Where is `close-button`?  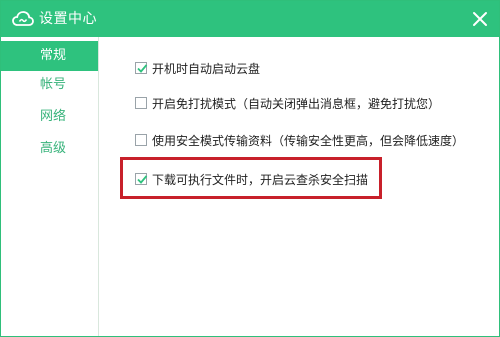 close-button is located at coordinates (480, 19).